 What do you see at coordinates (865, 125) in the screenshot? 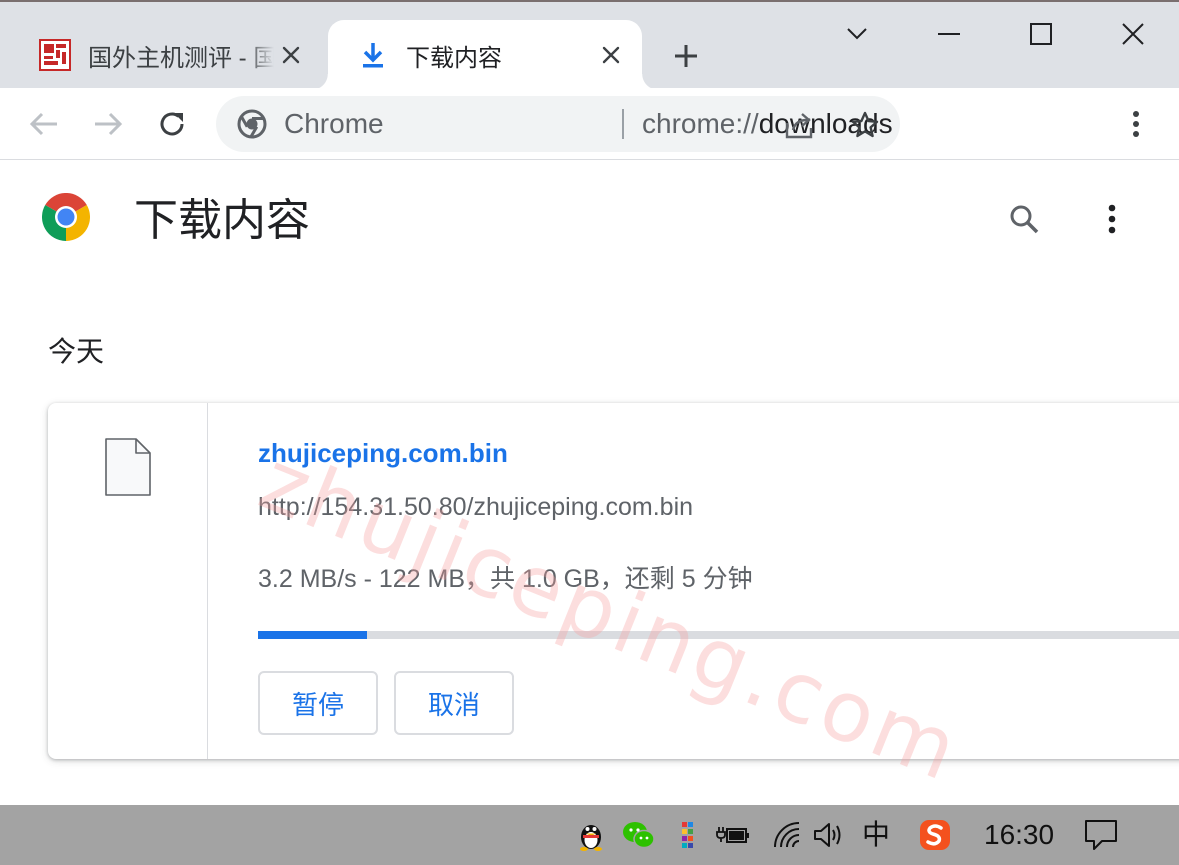
I see `bookmark-star-icon` at bounding box center [865, 125].